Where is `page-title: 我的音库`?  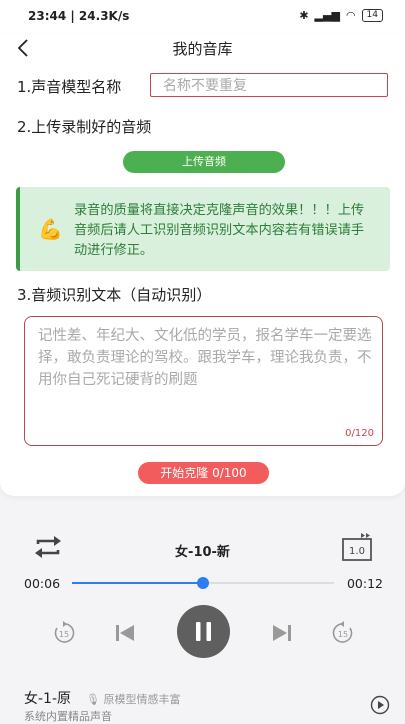 page-title: 我的音库 is located at coordinates (202, 49).